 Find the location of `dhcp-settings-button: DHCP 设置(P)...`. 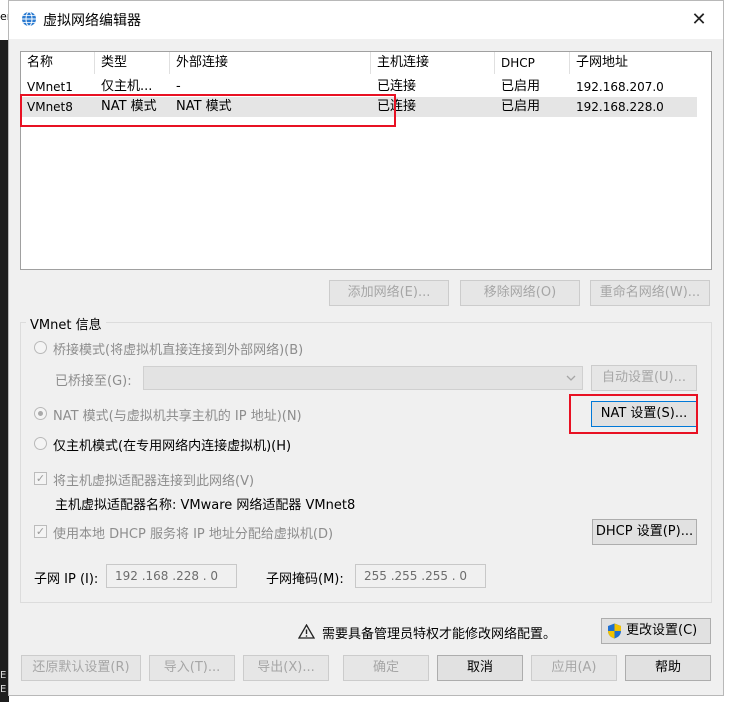

dhcp-settings-button: DHCP 设置(P)... is located at coordinates (644, 532).